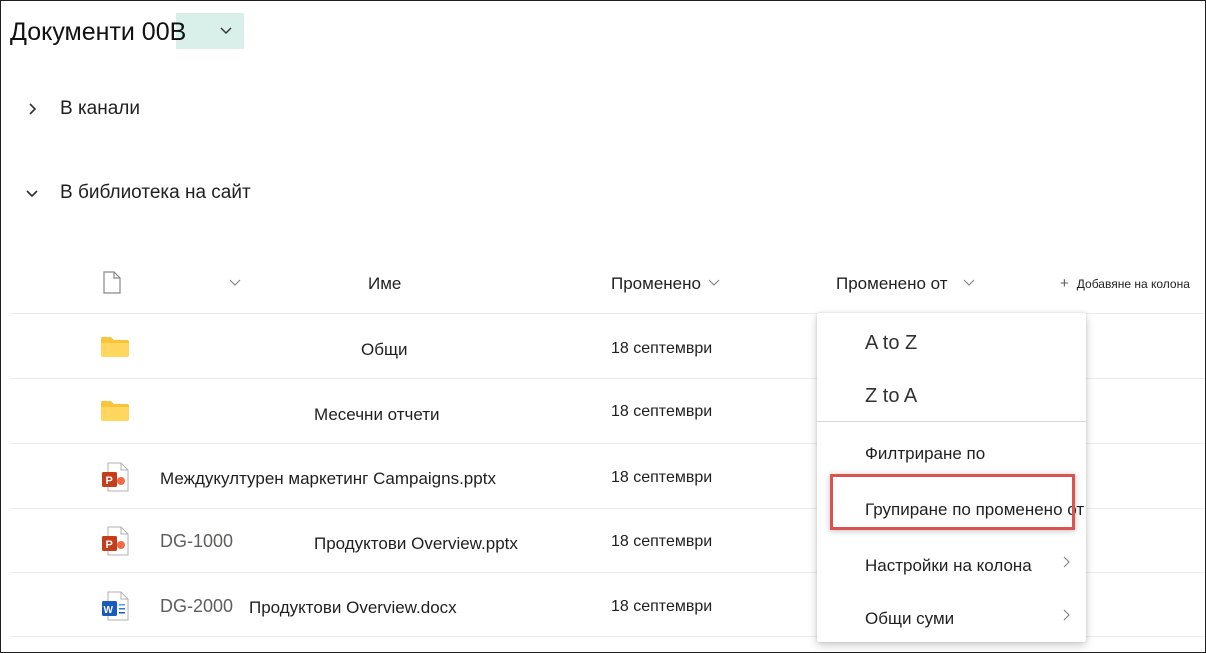  I want to click on section-label: В библиотека на сайт, so click(155, 192).